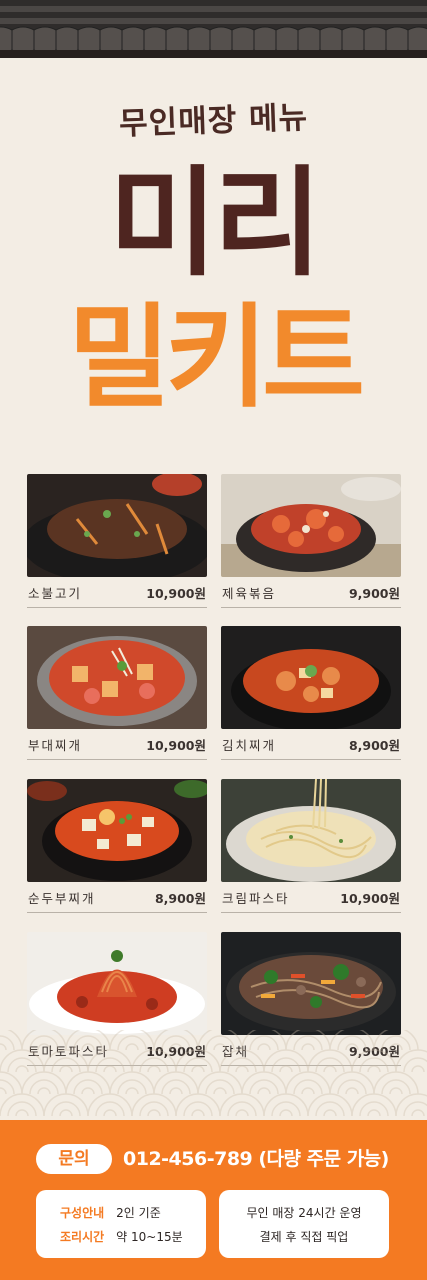 This screenshot has width=427, height=1280. What do you see at coordinates (249, 593) in the screenshot?
I see `menu-item-name: 제육볶음` at bounding box center [249, 593].